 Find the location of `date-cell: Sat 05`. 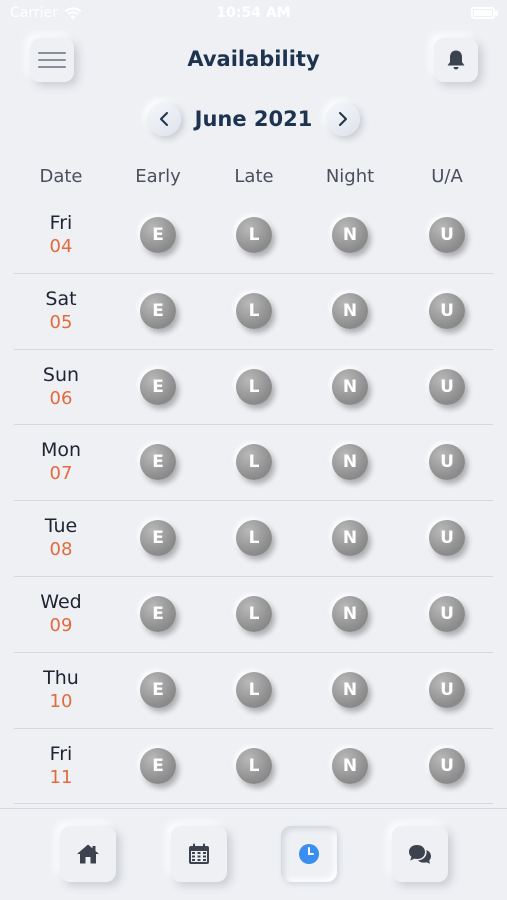

date-cell: Sat 05 is located at coordinates (60, 311).